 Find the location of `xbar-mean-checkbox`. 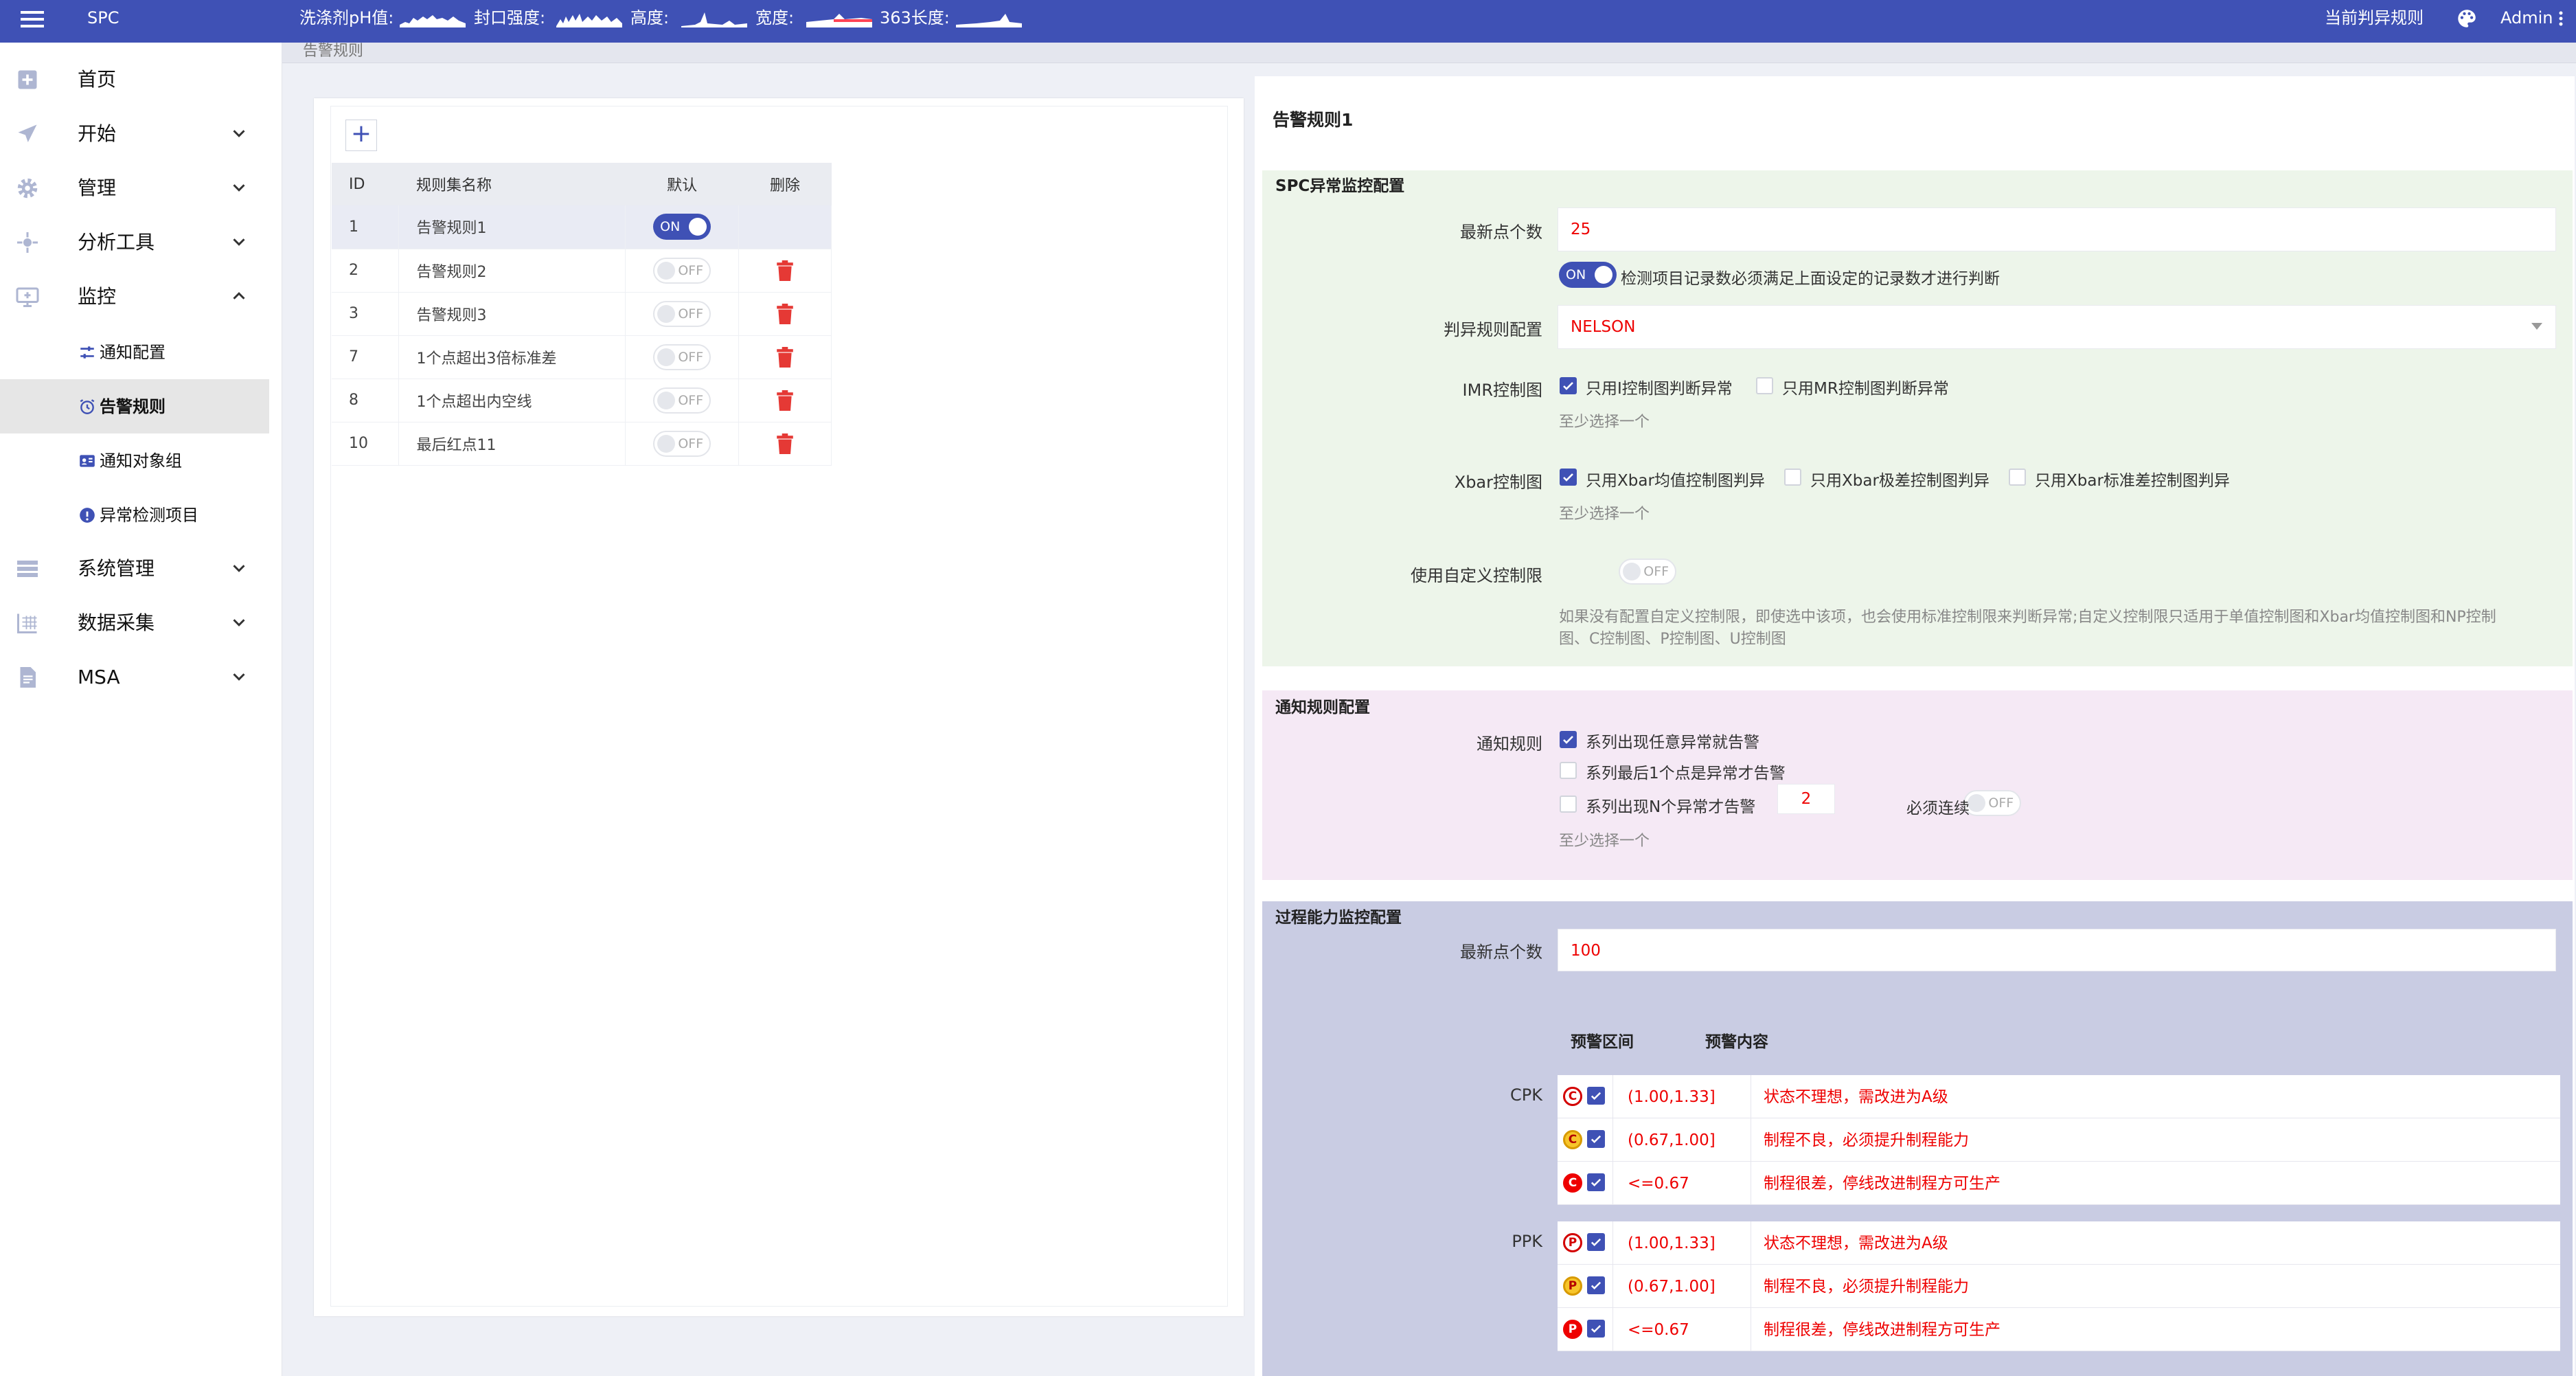

xbar-mean-checkbox is located at coordinates (1568, 478).